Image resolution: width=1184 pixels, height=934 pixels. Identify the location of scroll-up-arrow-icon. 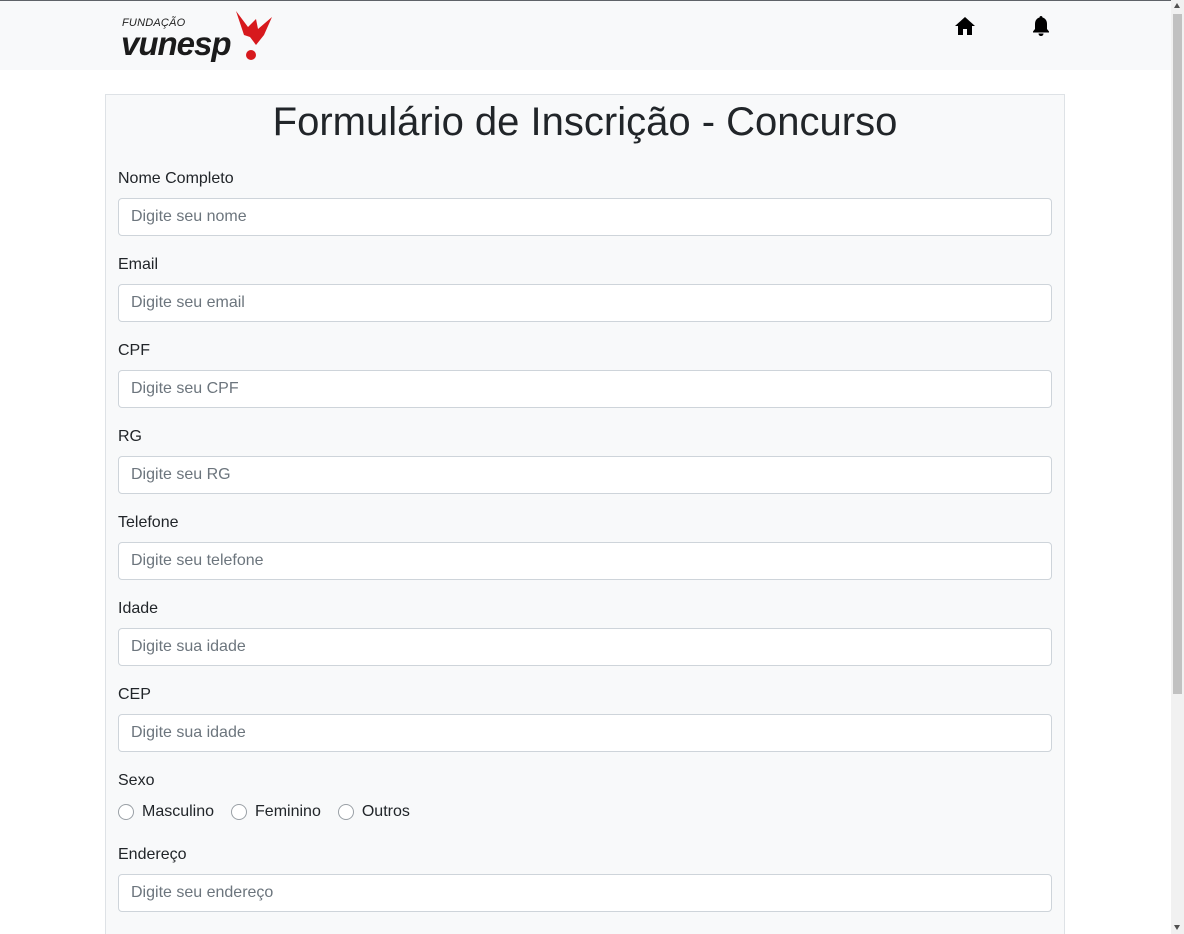
(1177, 5).